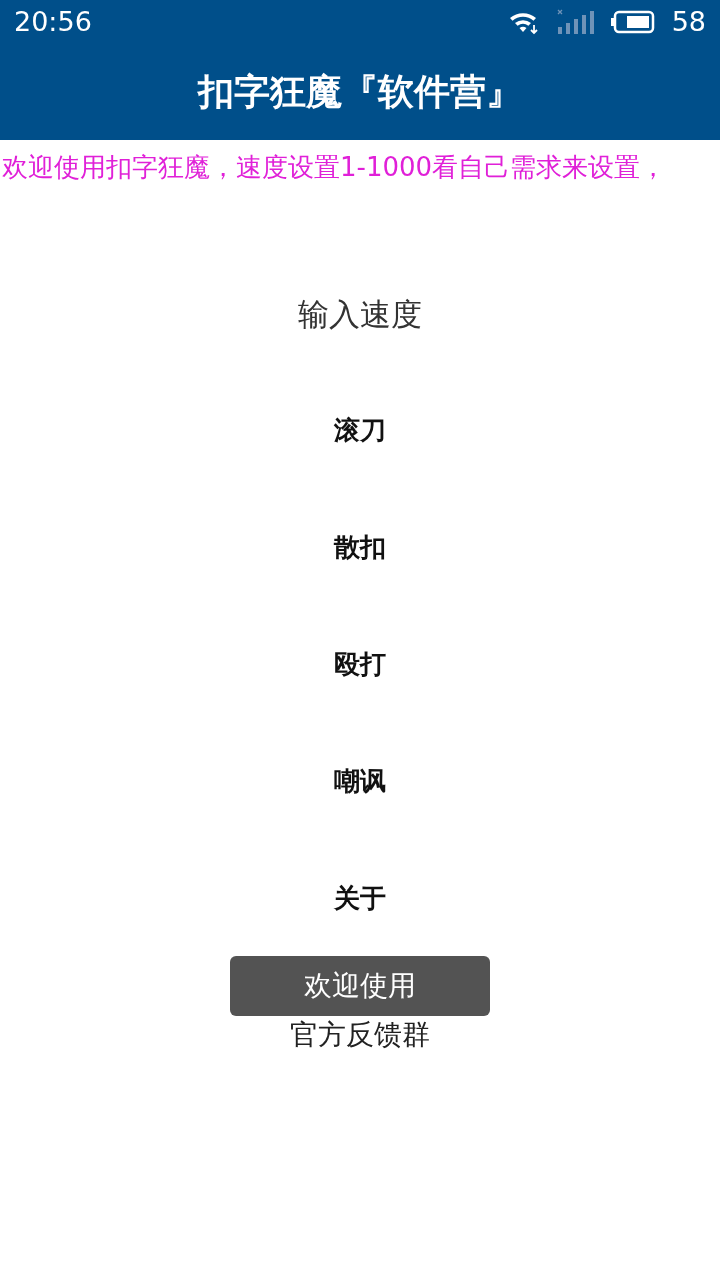 Image resolution: width=720 pixels, height=1280 pixels. Describe the element at coordinates (53, 21) in the screenshot. I see `clock-time: 20:56` at that location.